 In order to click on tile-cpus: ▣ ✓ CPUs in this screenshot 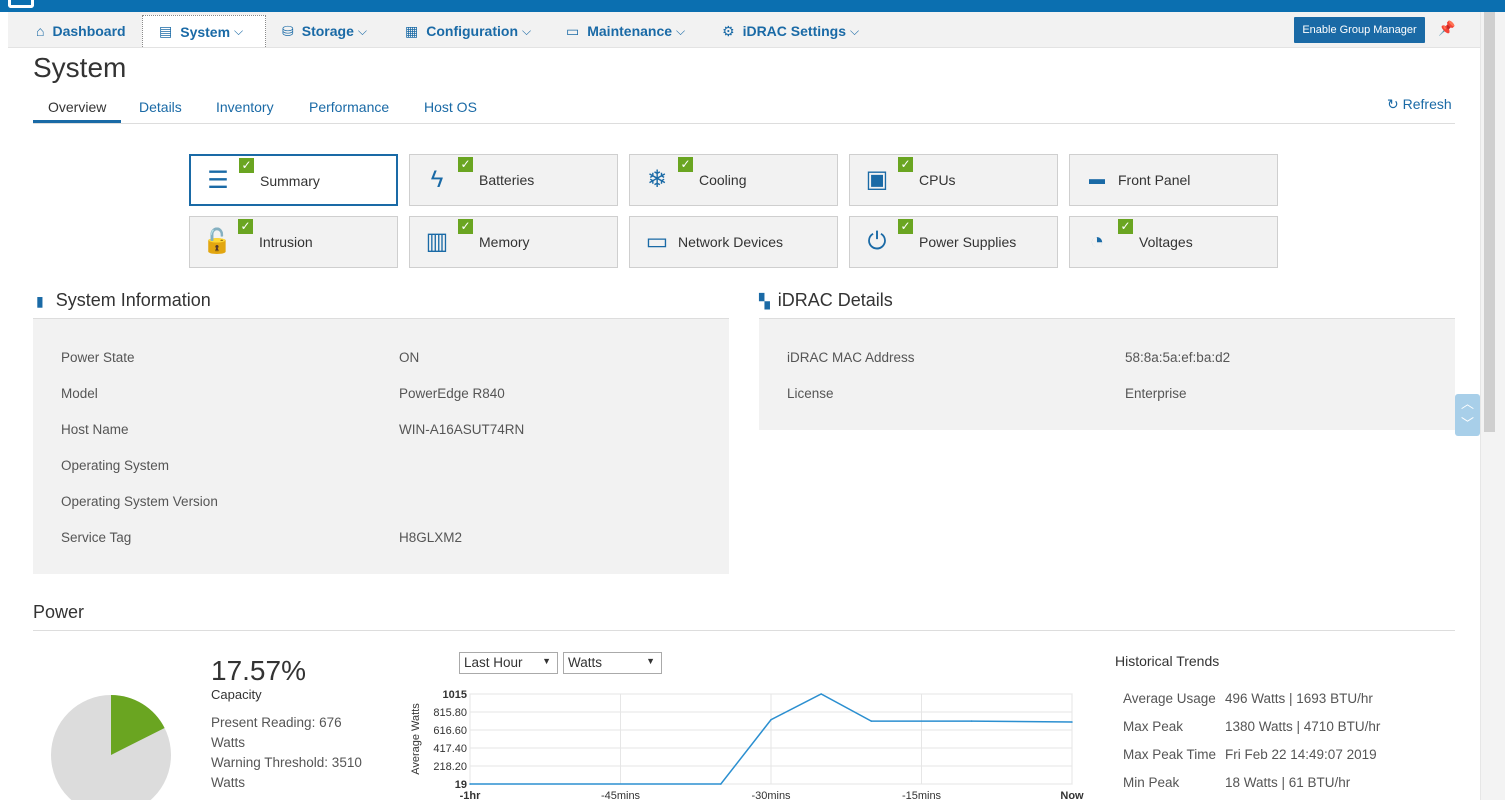, I will do `click(953, 180)`.